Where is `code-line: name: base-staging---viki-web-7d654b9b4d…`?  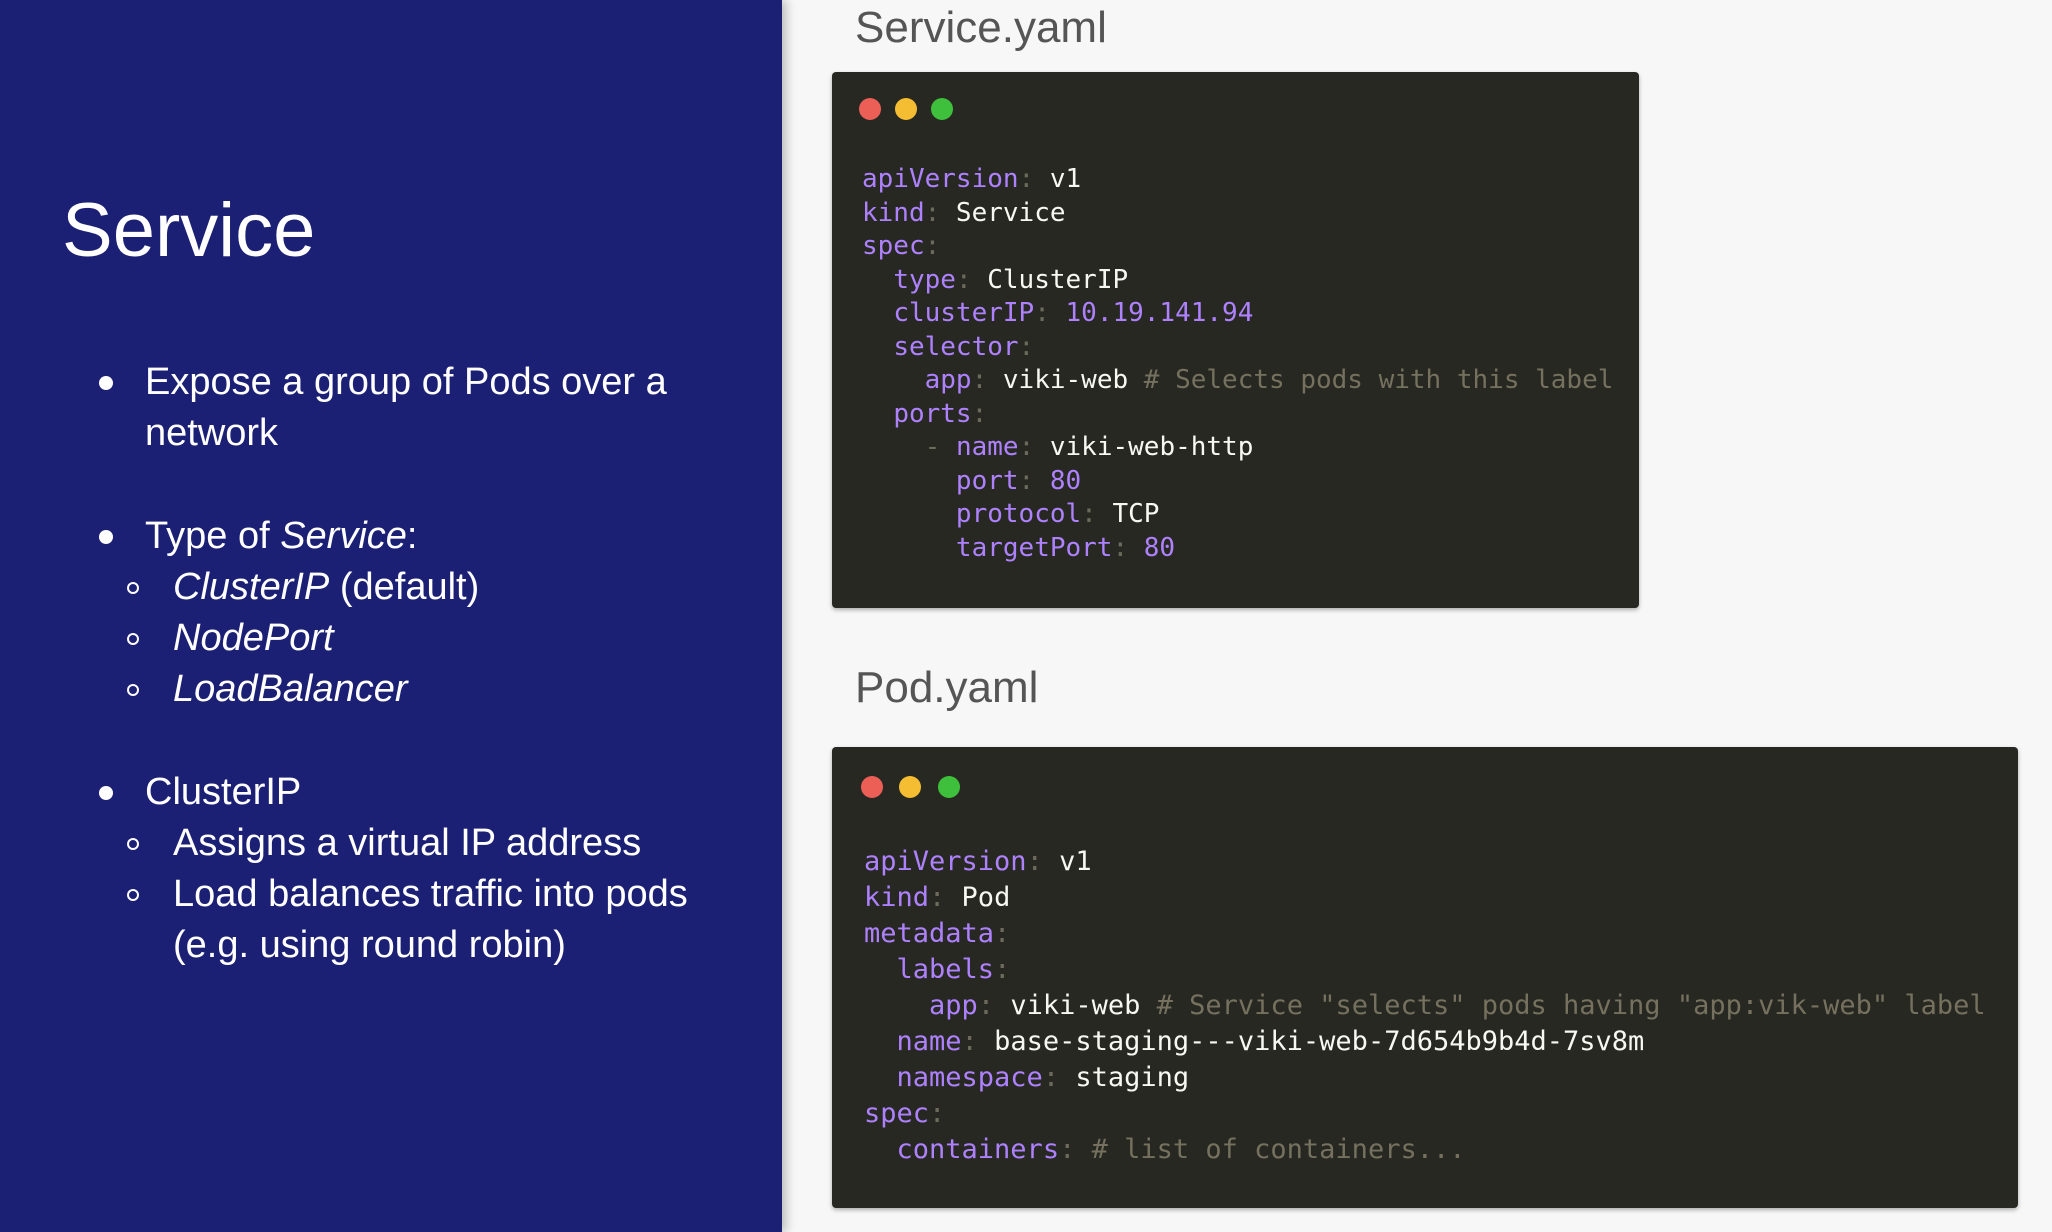 code-line: name: base-staging---viki-web-7d654b9b4d… is located at coordinates (1254, 1041).